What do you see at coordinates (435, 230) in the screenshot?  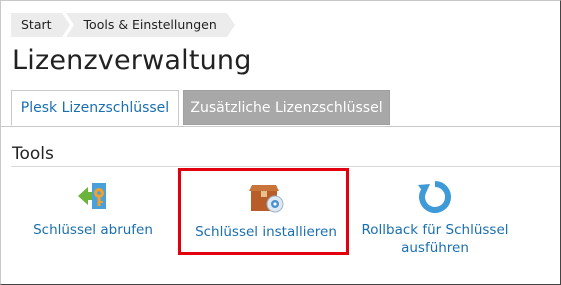 I see `rollback-key-label-line1: Rollback für Schlüssel` at bounding box center [435, 230].